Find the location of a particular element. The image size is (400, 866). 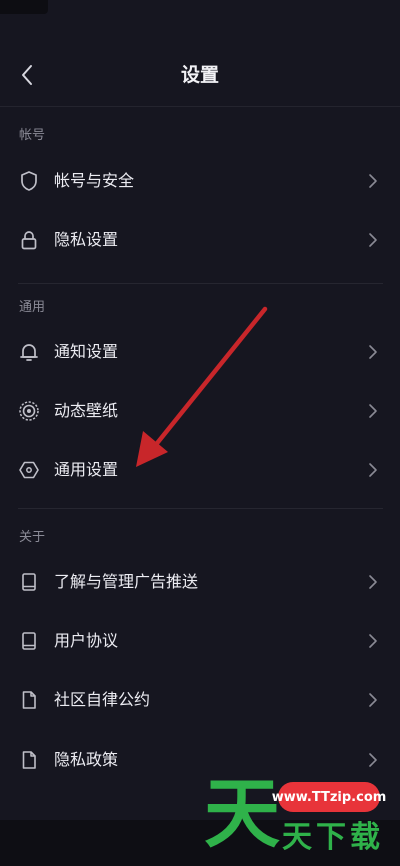

row-general-settings: 通用设置 is located at coordinates (200, 470).